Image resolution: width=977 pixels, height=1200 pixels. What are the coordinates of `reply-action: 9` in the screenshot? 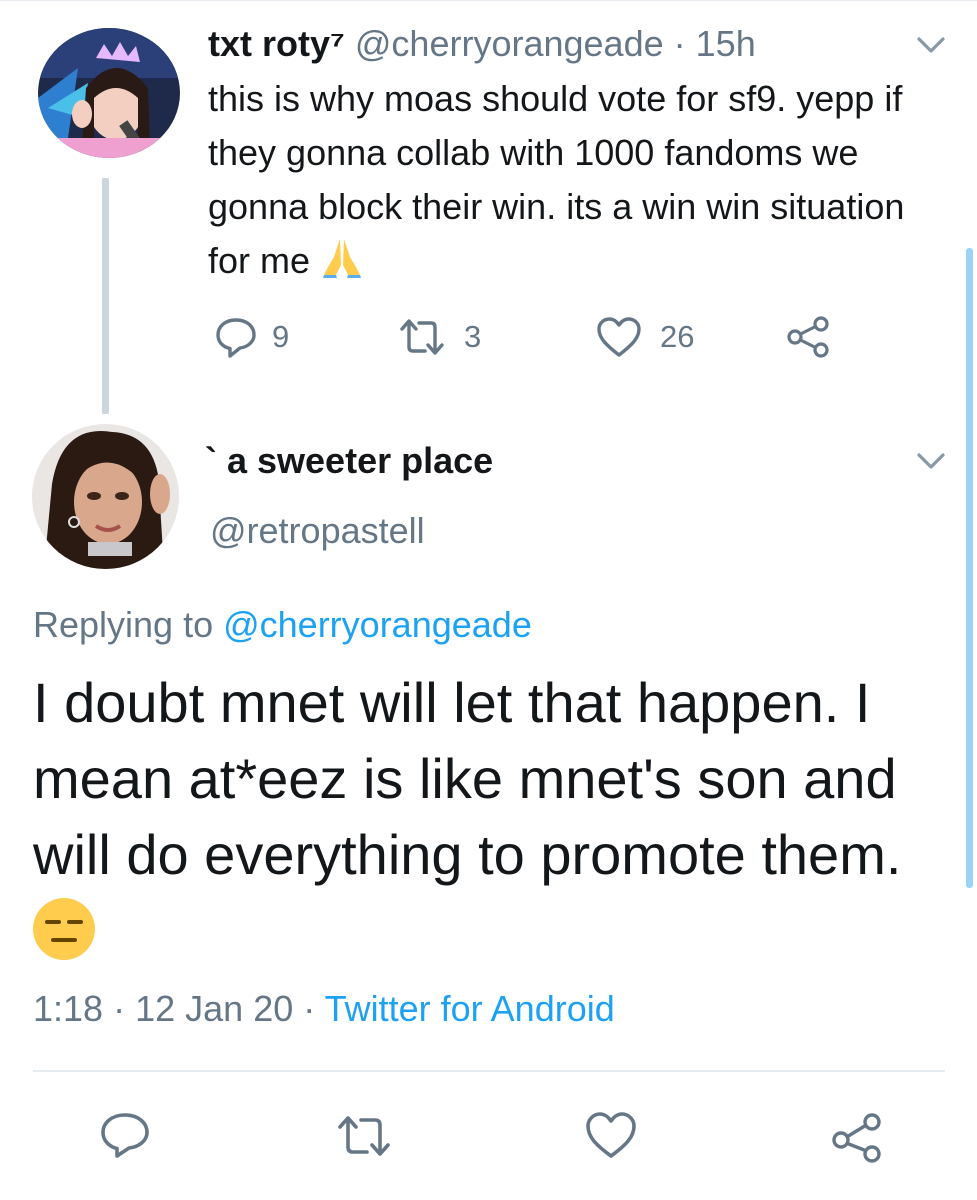 It's located at (251, 337).